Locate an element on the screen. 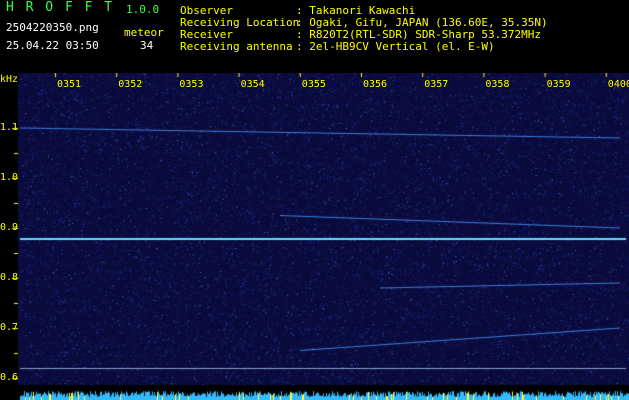  antenna-label: Receiving antenna is located at coordinates (236, 46).